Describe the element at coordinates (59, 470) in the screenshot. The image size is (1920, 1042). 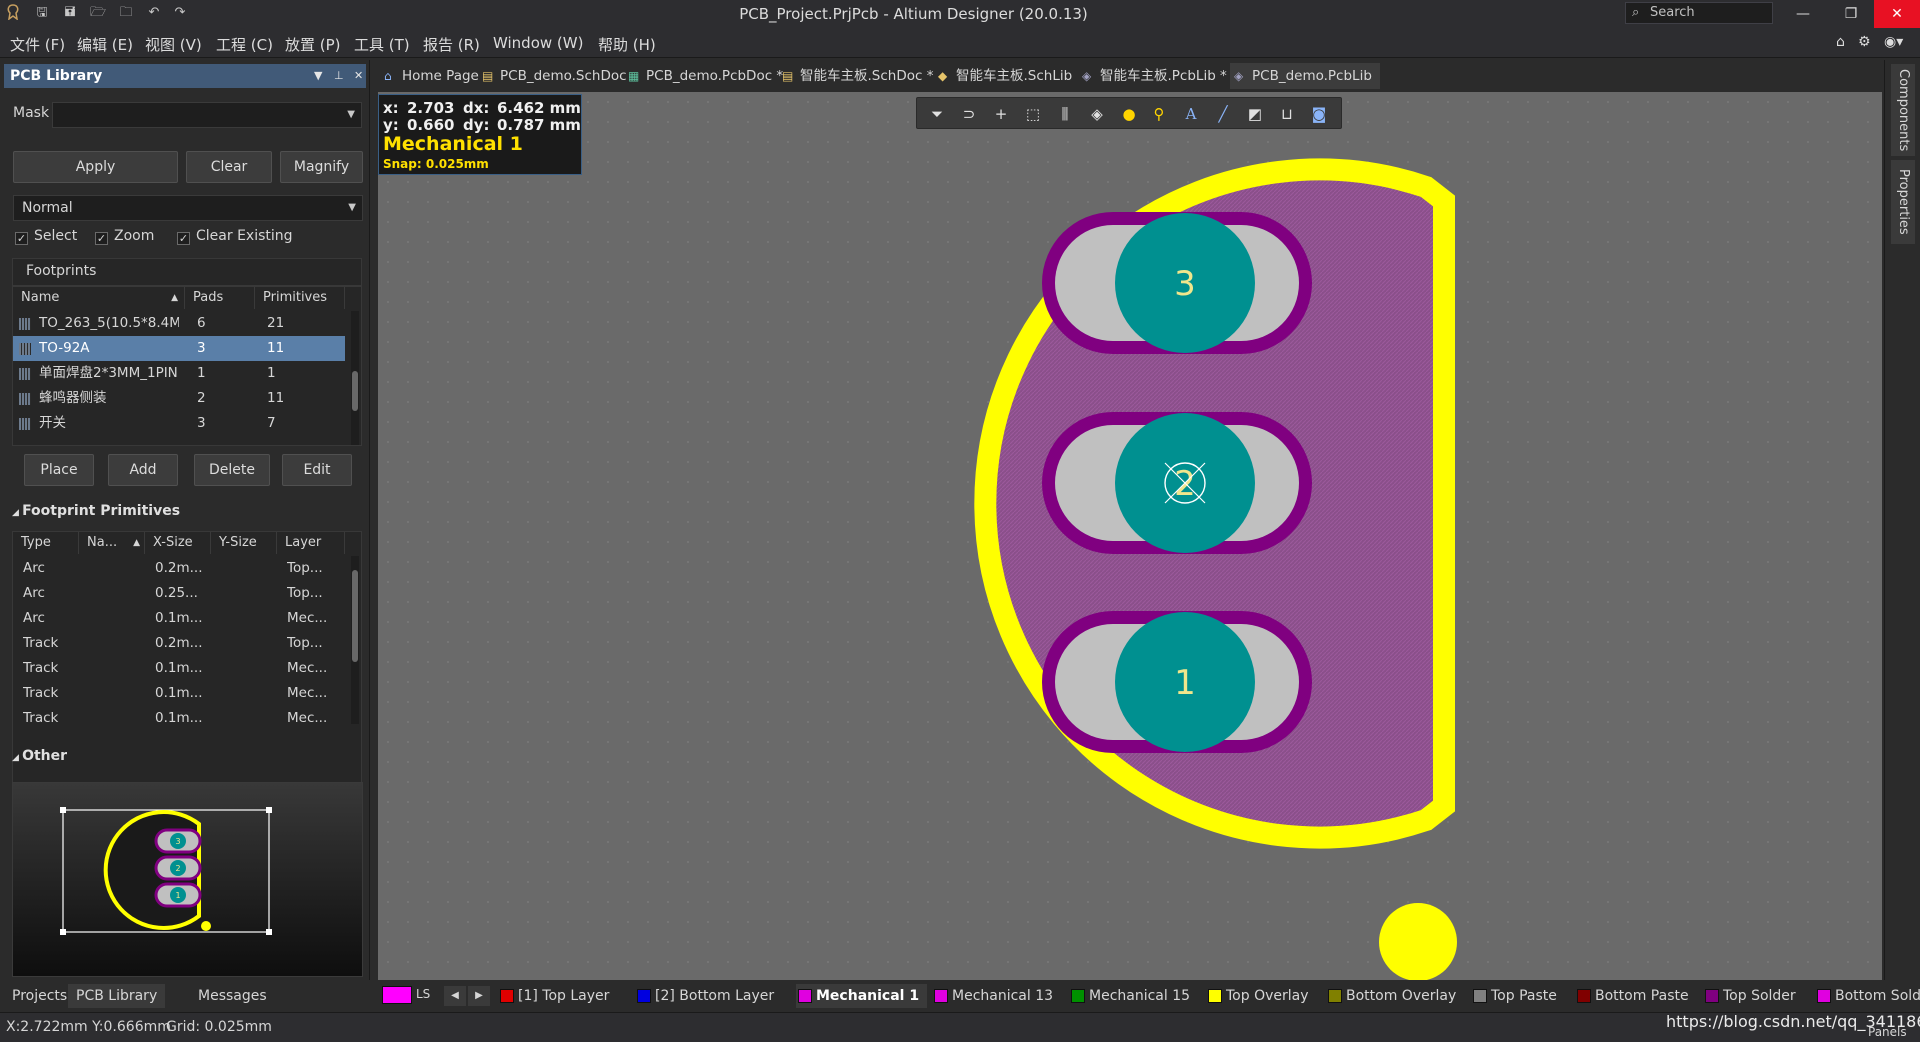
I see `place-button: Place` at that location.